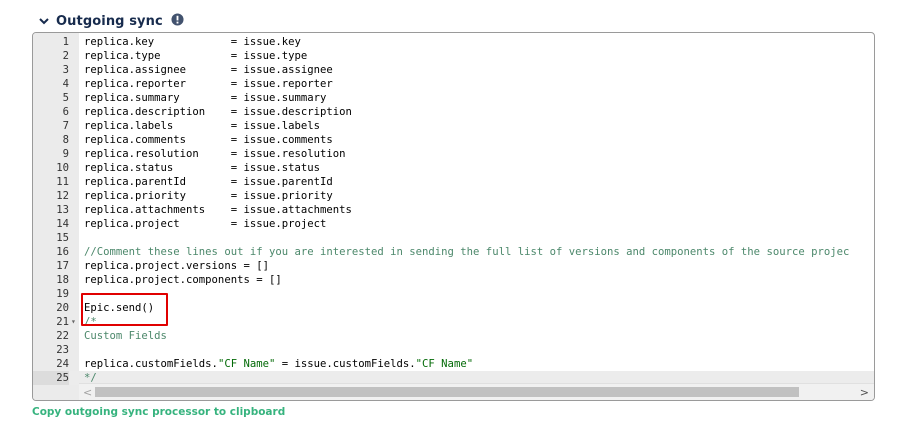 The image size is (900, 436). What do you see at coordinates (65, 98) in the screenshot?
I see `line-number: 5` at bounding box center [65, 98].